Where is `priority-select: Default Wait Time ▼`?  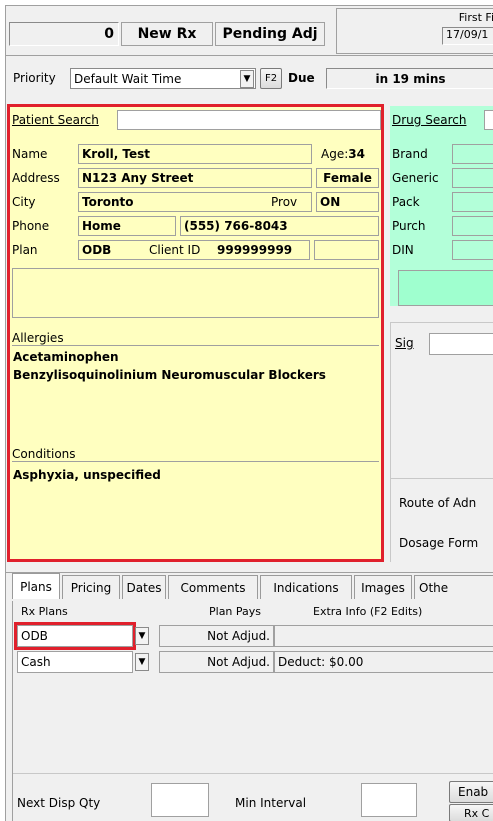 priority-select: Default Wait Time ▼ is located at coordinates (163, 78).